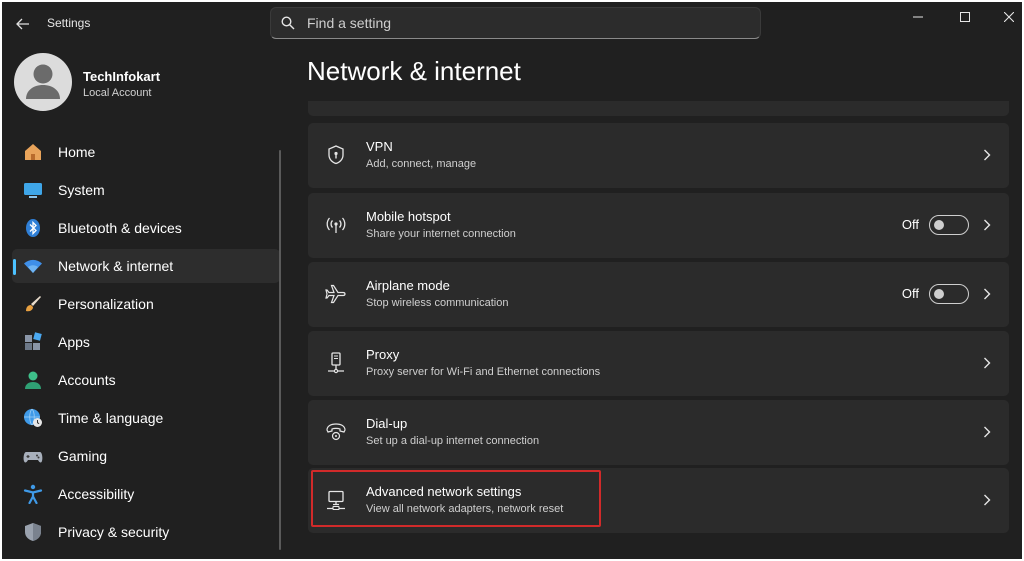 The height and width of the screenshot is (561, 1024). Describe the element at coordinates (949, 225) in the screenshot. I see `mobile-hotspot-toggle` at that location.